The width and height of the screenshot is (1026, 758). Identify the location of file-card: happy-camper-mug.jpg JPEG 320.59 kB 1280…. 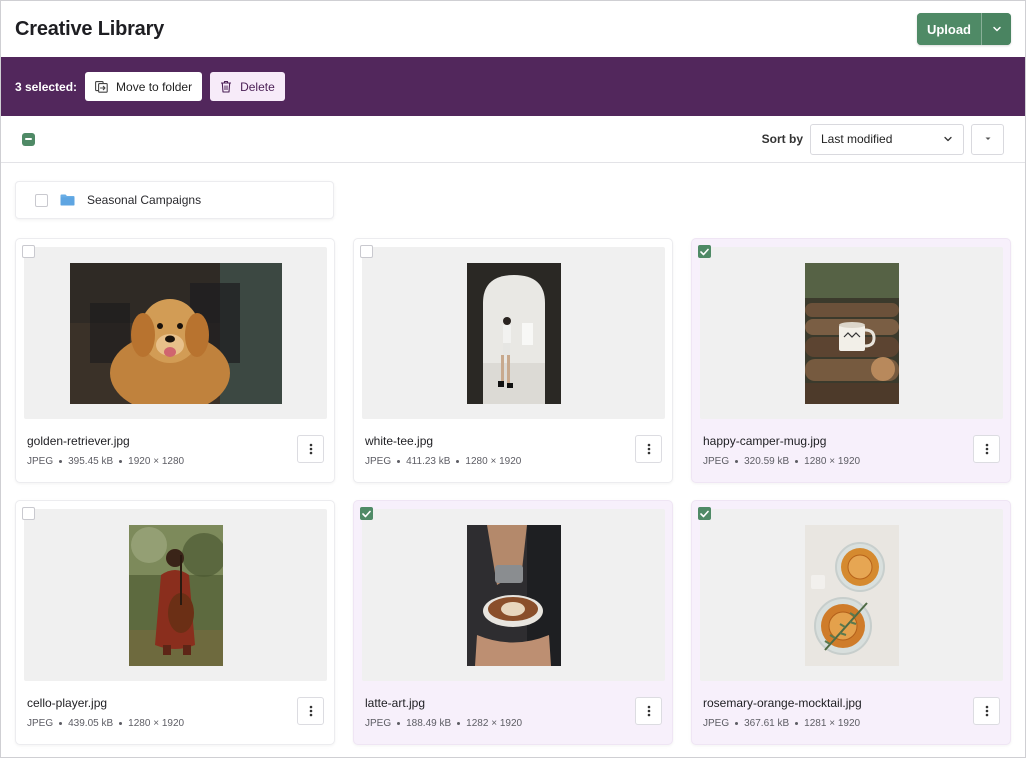
(851, 360).